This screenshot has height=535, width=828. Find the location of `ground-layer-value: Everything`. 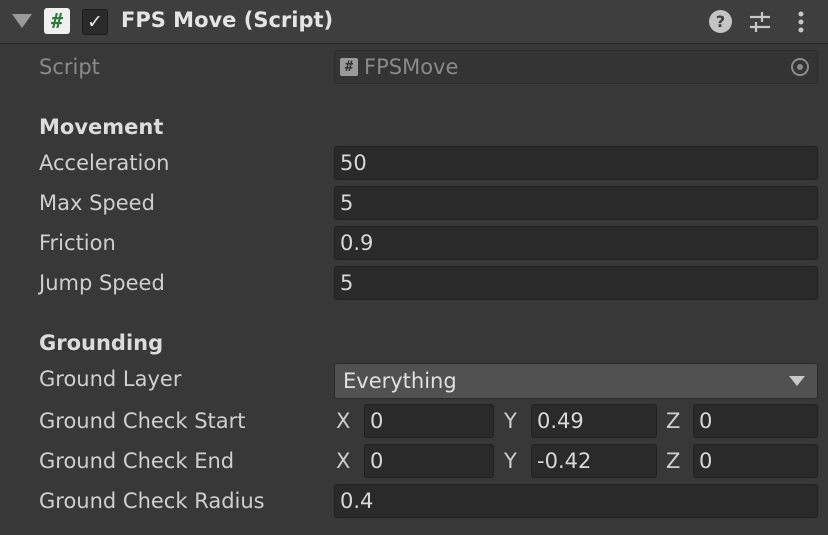

ground-layer-value: Everything is located at coordinates (400, 381).